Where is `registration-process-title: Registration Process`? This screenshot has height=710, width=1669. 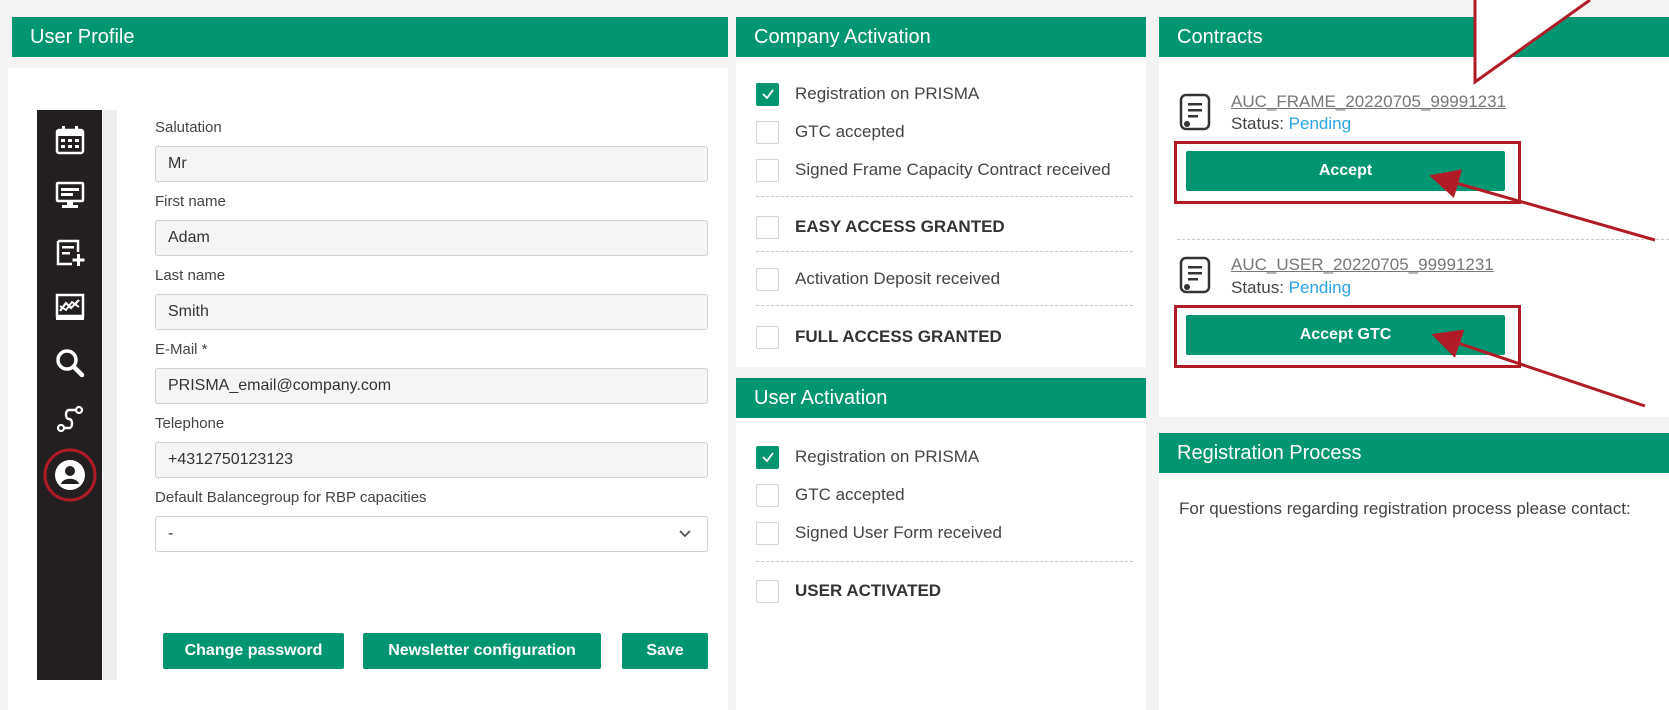 registration-process-title: Registration Process is located at coordinates (1414, 453).